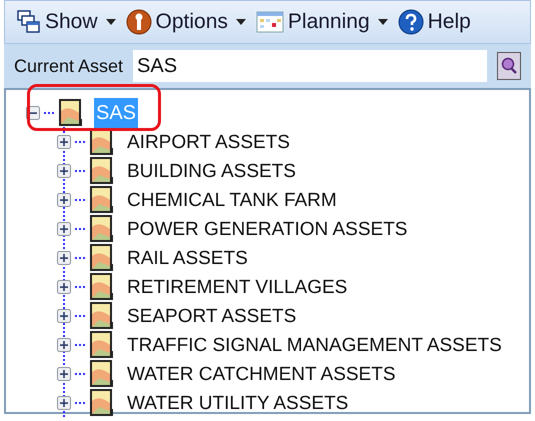 Image resolution: width=535 pixels, height=421 pixels. Describe the element at coordinates (69, 66) in the screenshot. I see `field-label: Current Asset` at that location.